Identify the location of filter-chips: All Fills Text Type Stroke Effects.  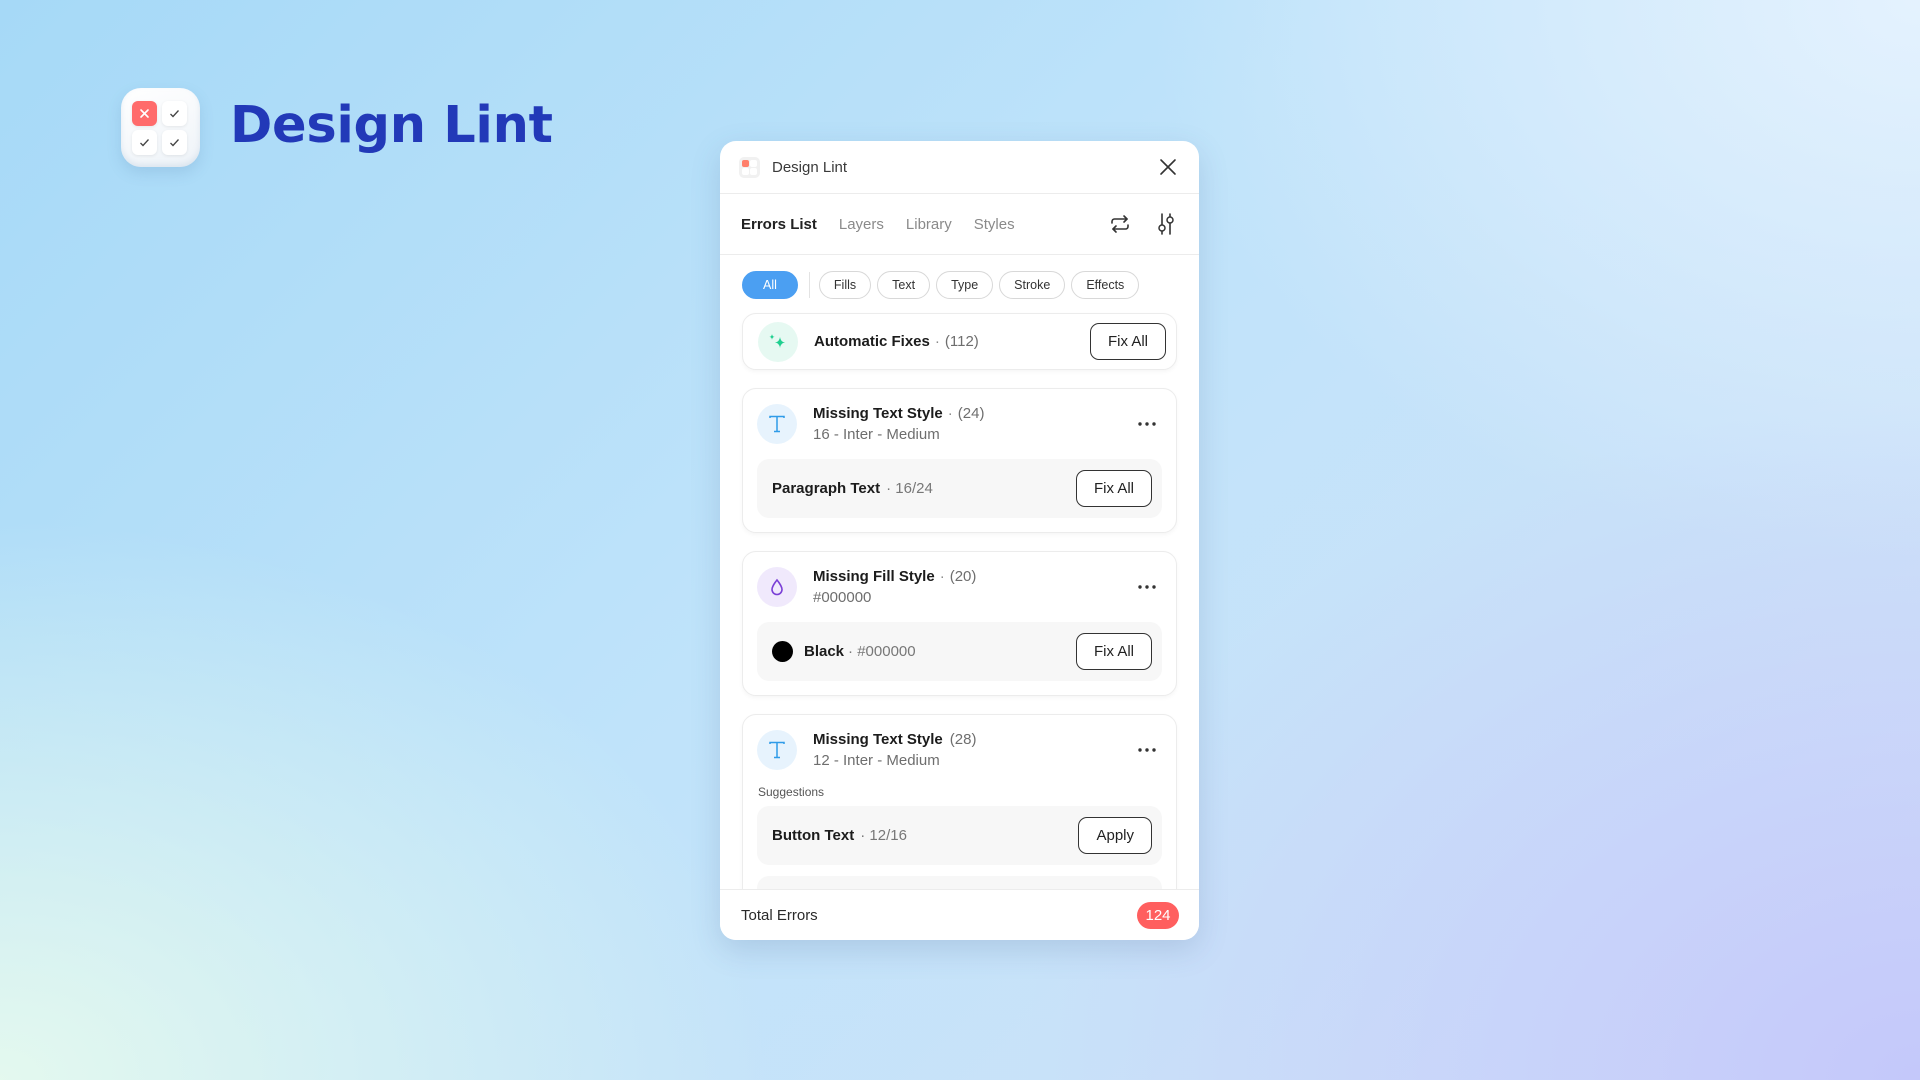
(959, 284).